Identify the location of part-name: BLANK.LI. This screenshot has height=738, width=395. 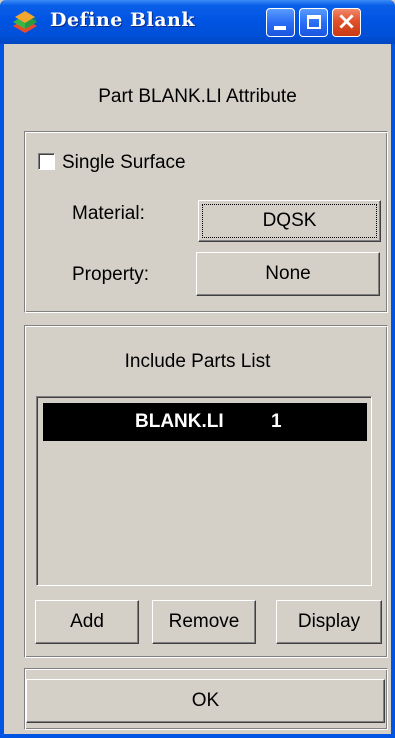
(179, 421).